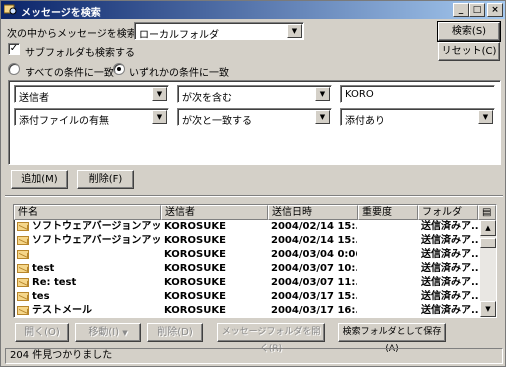 The height and width of the screenshot is (367, 506). What do you see at coordinates (488, 228) in the screenshot?
I see `scroll-up-arrow-icon: ▲` at bounding box center [488, 228].